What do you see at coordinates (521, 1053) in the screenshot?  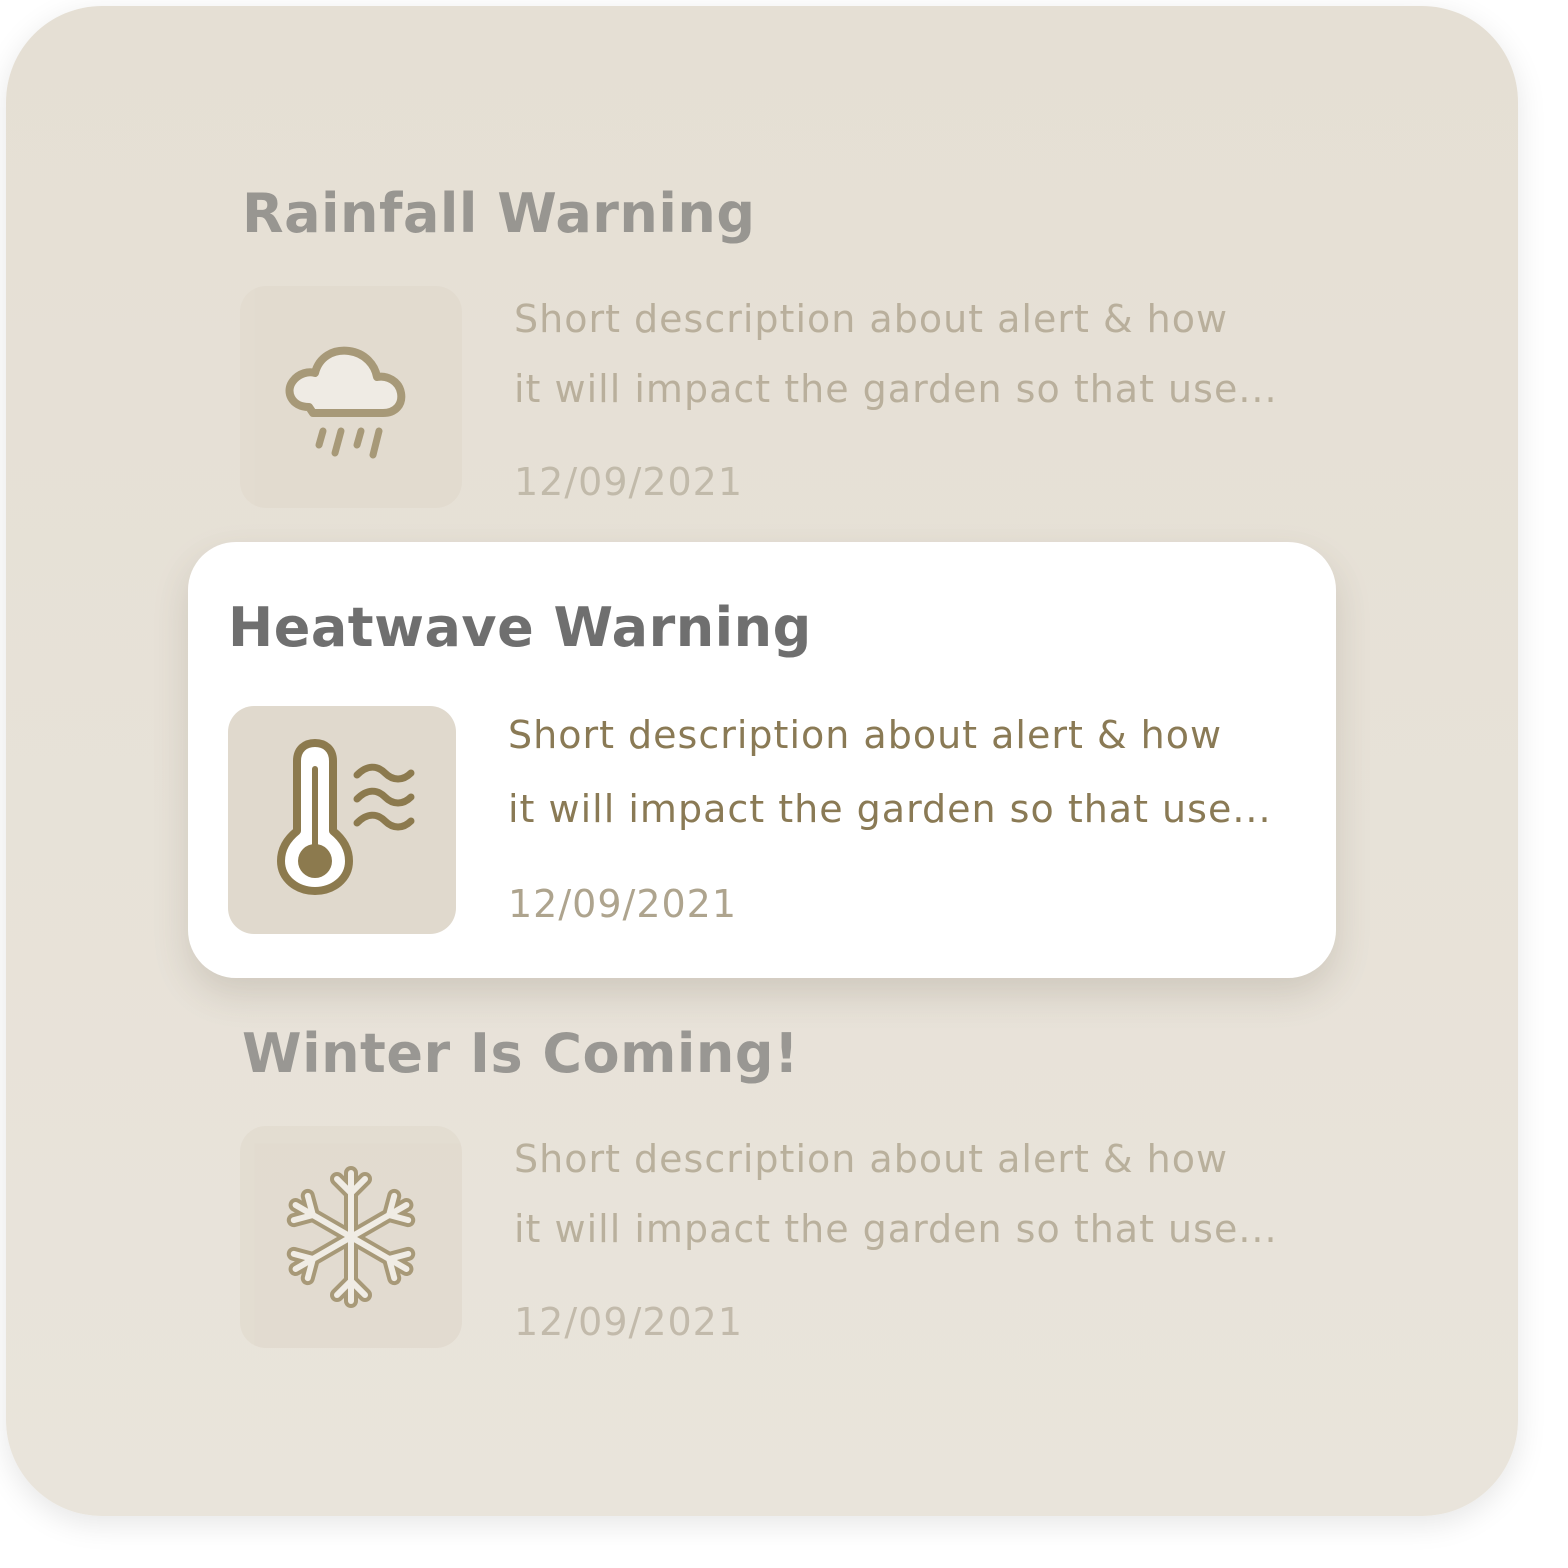 I see `alert-title: Winter Is Coming!` at bounding box center [521, 1053].